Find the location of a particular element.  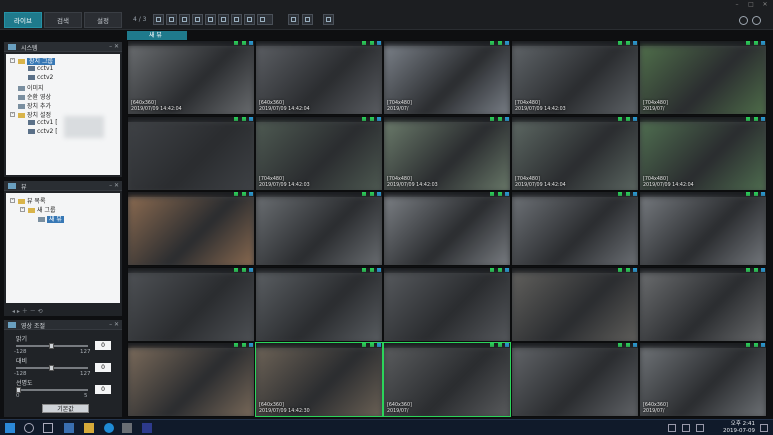

tab-new-view: 새 뷰 is located at coordinates (157, 35).